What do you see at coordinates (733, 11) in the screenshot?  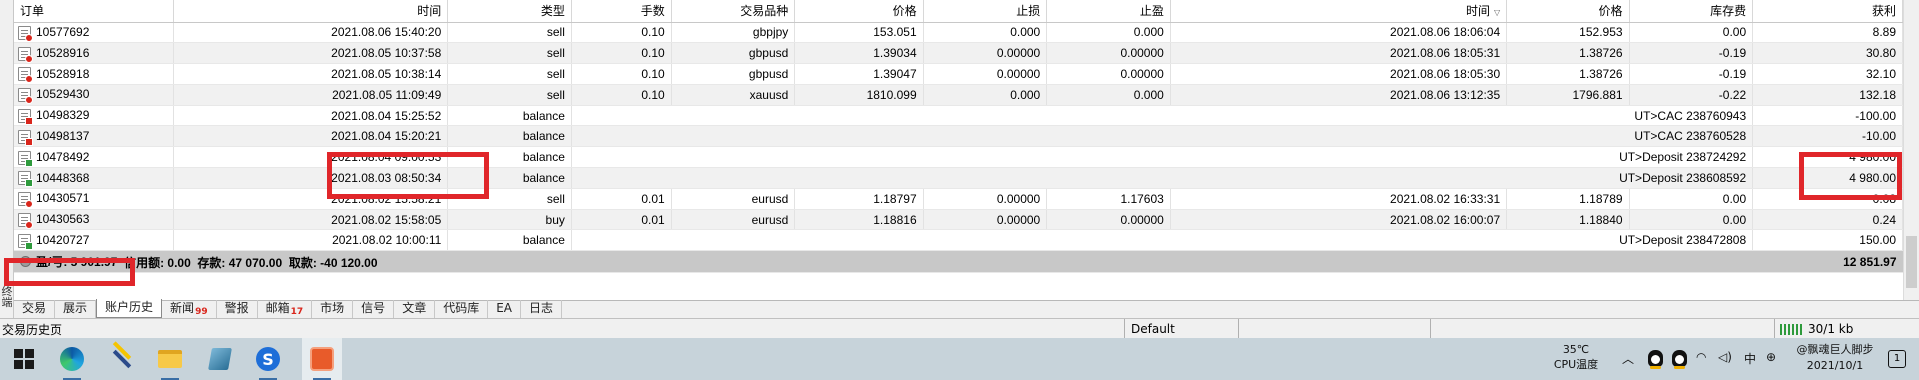 I see `col-header-symbol: 交易品种` at bounding box center [733, 11].